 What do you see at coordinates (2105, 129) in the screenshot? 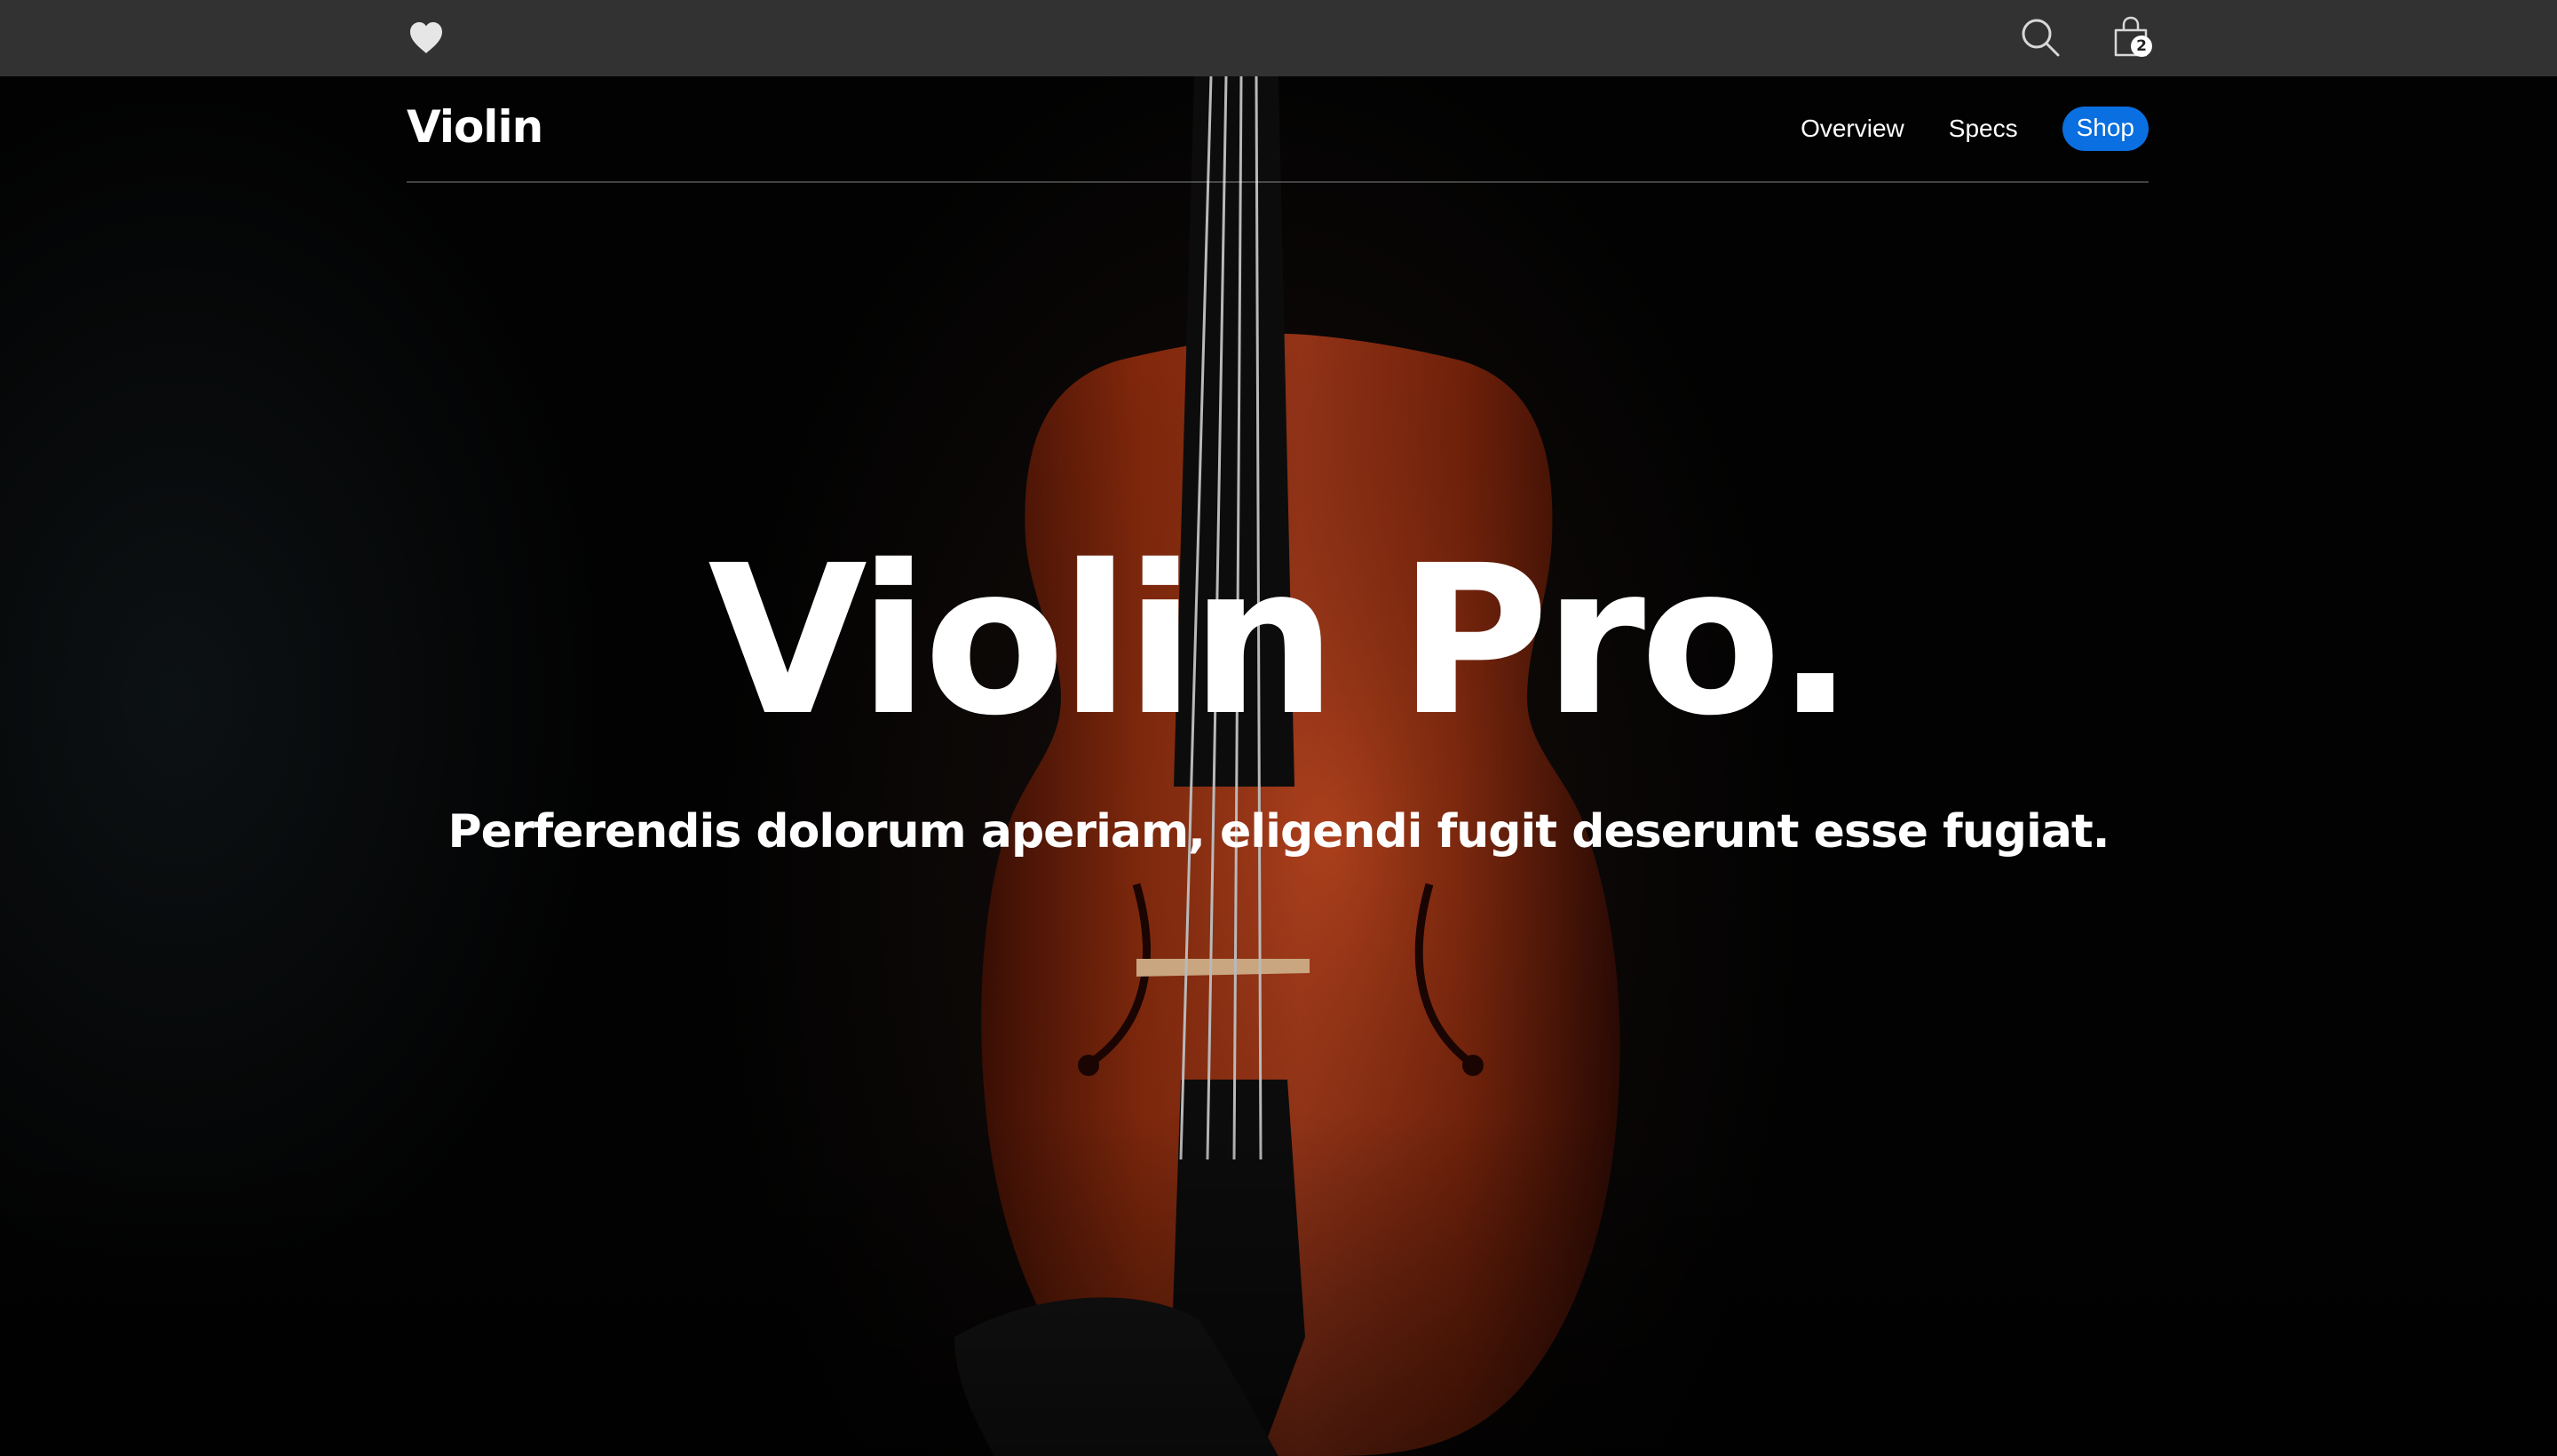
I see `shop-button: Shop` at bounding box center [2105, 129].